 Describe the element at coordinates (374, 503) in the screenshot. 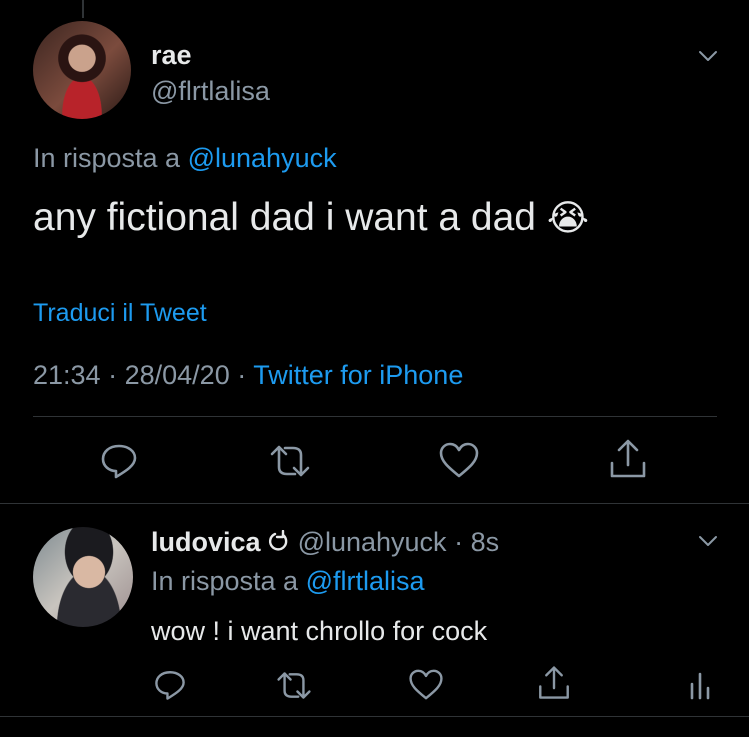

I see `tweet-divider` at that location.